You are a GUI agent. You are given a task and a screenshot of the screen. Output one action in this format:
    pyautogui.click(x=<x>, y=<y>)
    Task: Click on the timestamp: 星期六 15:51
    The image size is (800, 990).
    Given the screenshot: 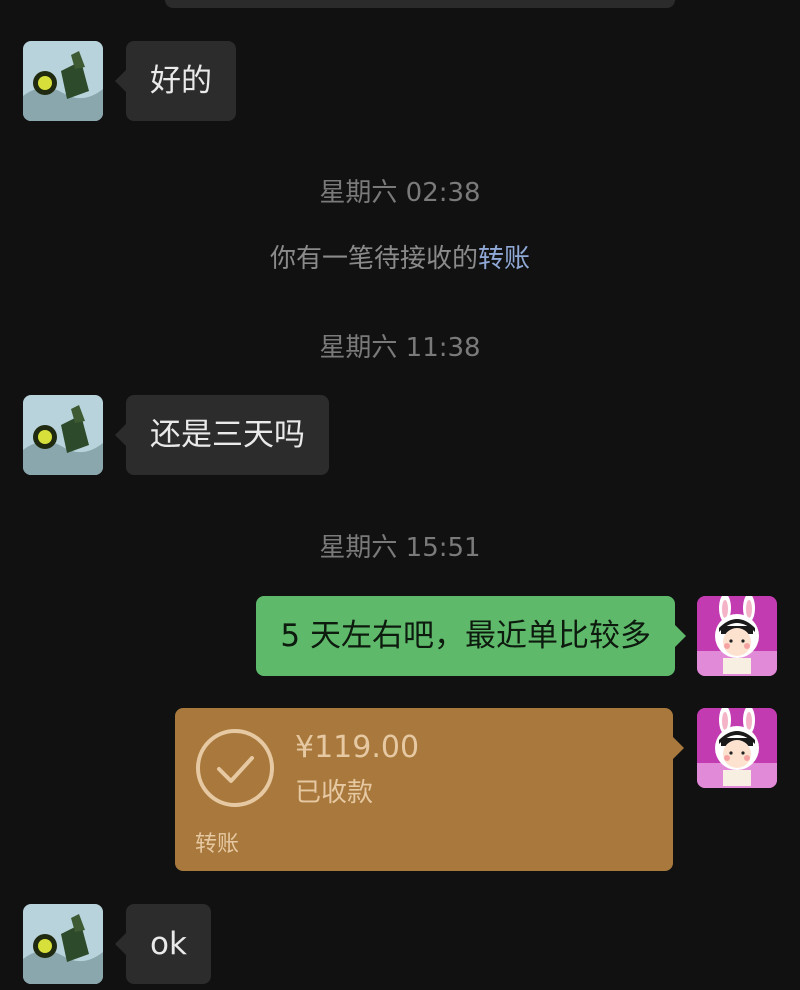 What is the action you would take?
    pyautogui.click(x=400, y=548)
    